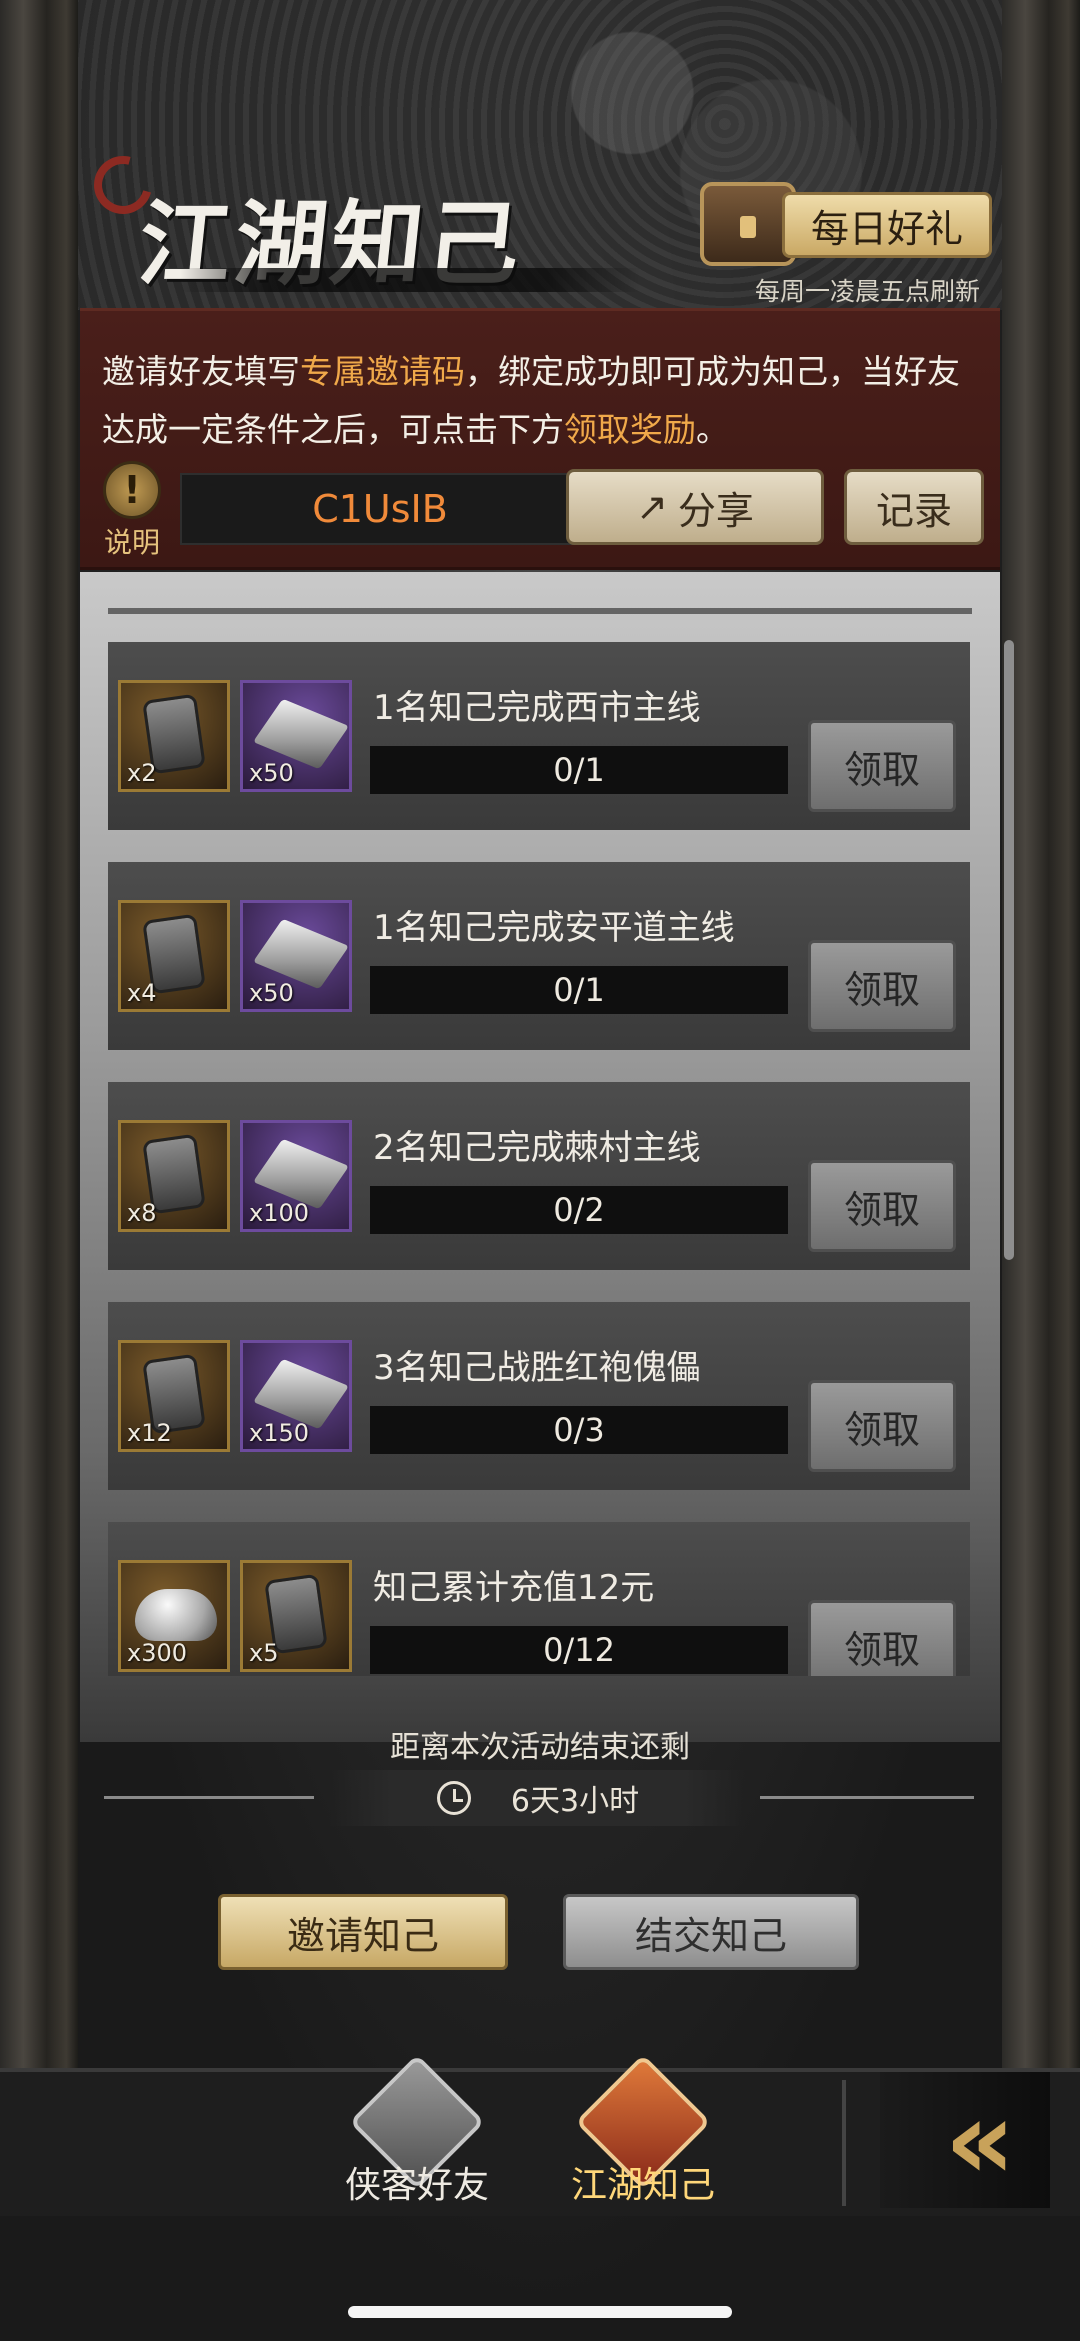  Describe the element at coordinates (157, 1653) in the screenshot. I see `reward-qty: x300` at that location.